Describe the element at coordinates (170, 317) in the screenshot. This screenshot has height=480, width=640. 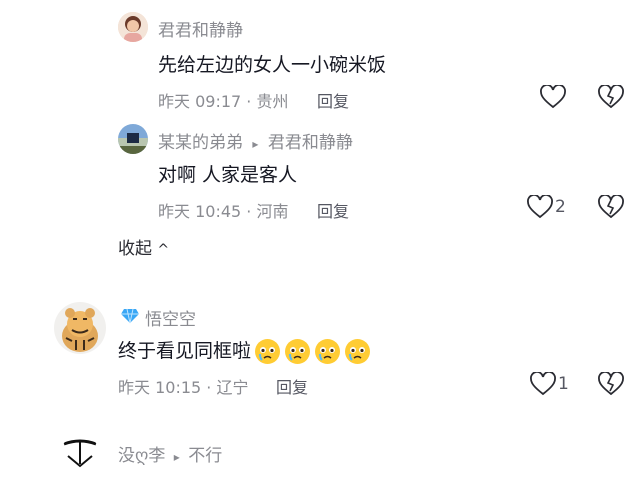
I see `comment-author: 悟空空` at that location.